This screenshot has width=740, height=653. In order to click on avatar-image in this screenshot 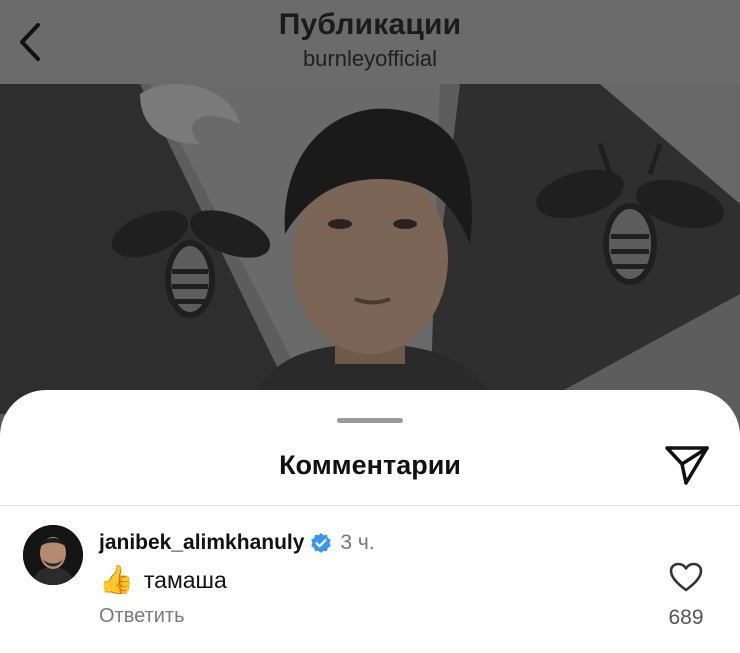, I will do `click(53, 555)`.